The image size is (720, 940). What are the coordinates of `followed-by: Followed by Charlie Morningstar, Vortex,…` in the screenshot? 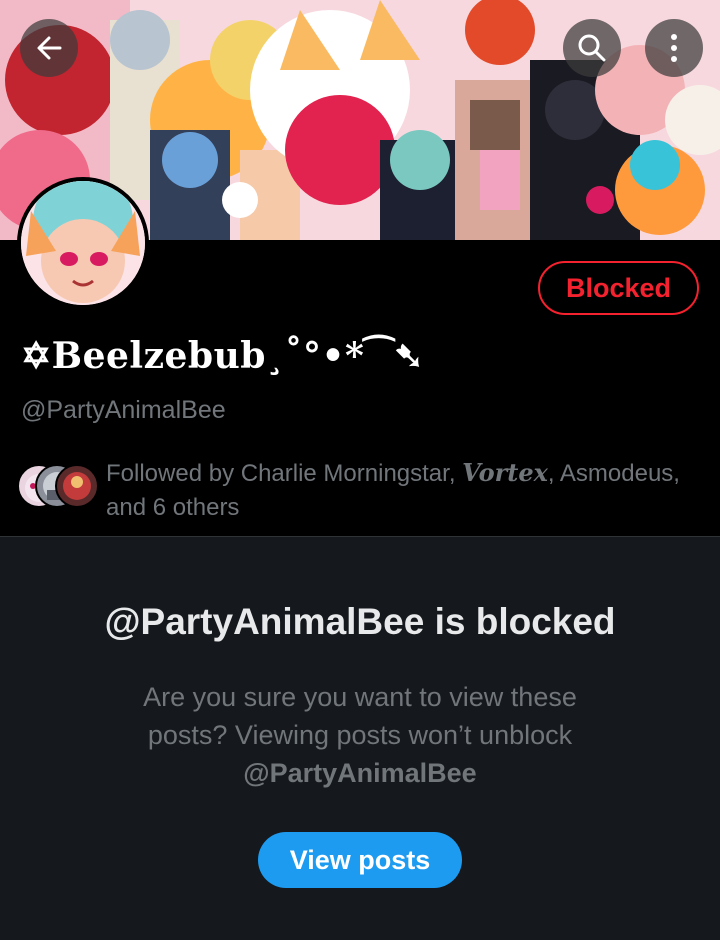 It's located at (362, 491).